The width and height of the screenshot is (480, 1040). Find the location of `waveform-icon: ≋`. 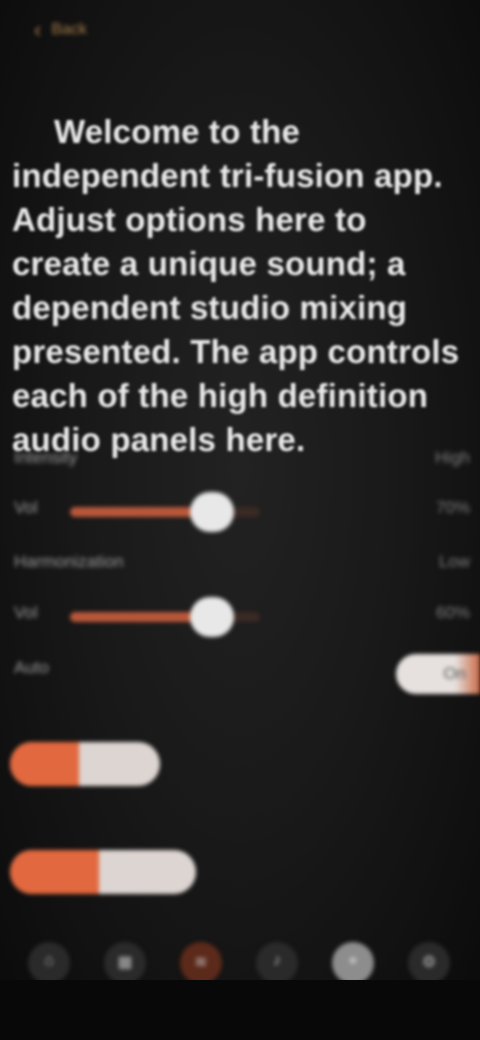

waveform-icon: ≋ is located at coordinates (201, 962).